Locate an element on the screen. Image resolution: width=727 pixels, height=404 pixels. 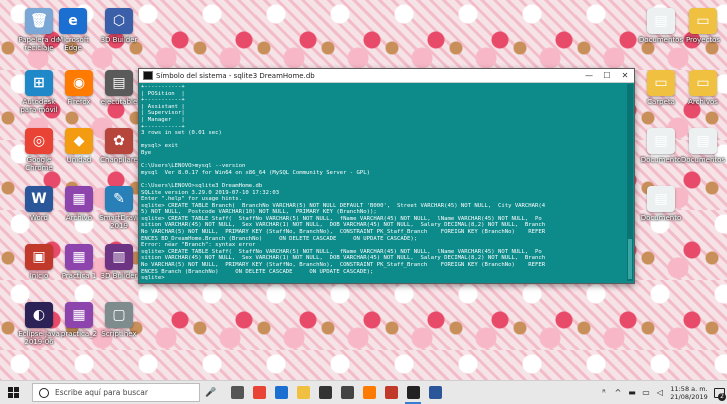
console-line: C:\Users\LENOVO>mysql --version is located at coordinates (193, 166).